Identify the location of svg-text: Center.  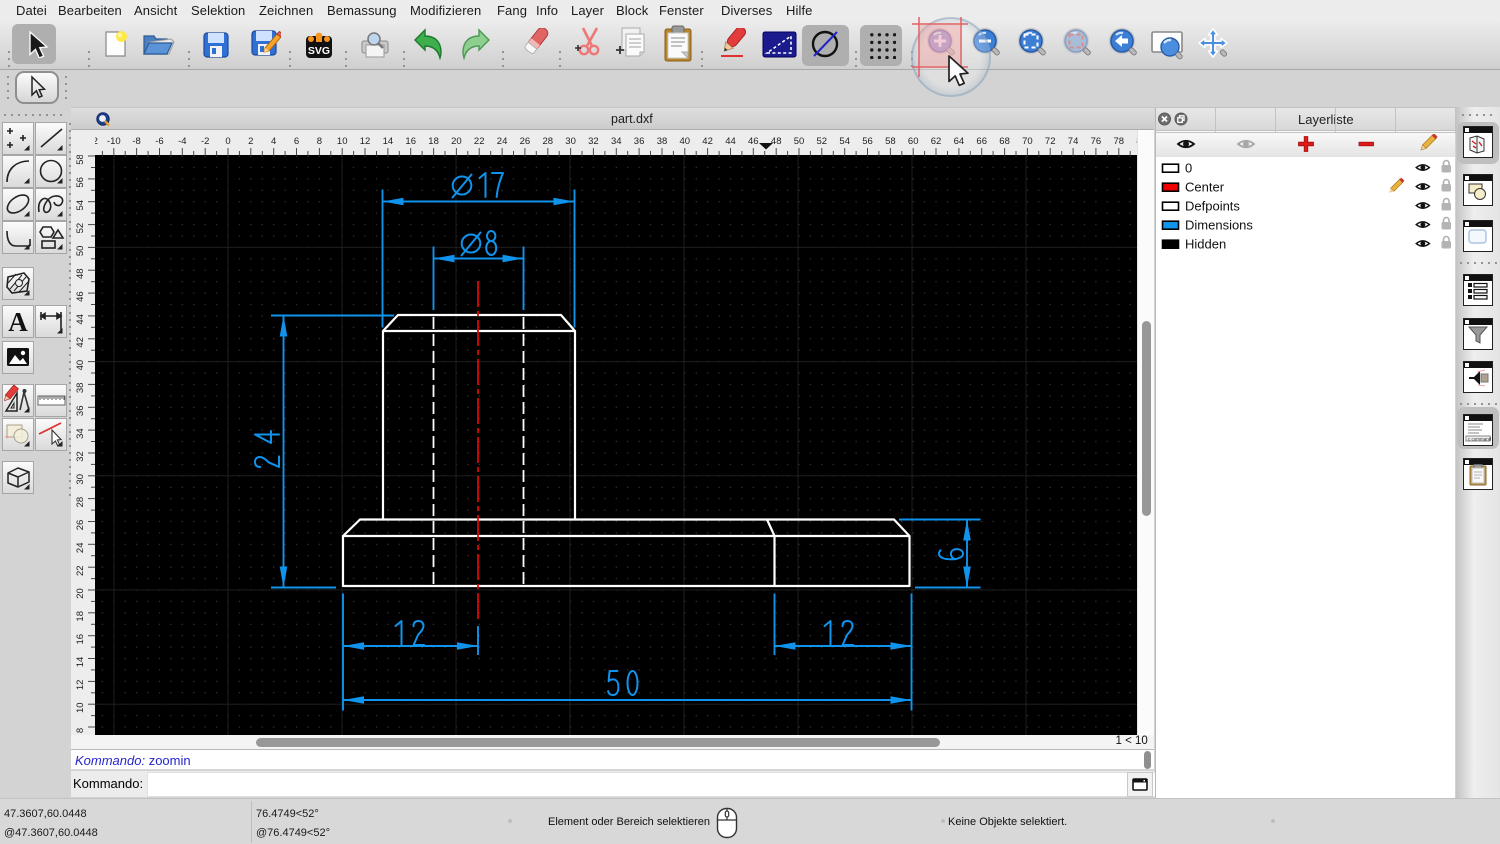
(1205, 187).